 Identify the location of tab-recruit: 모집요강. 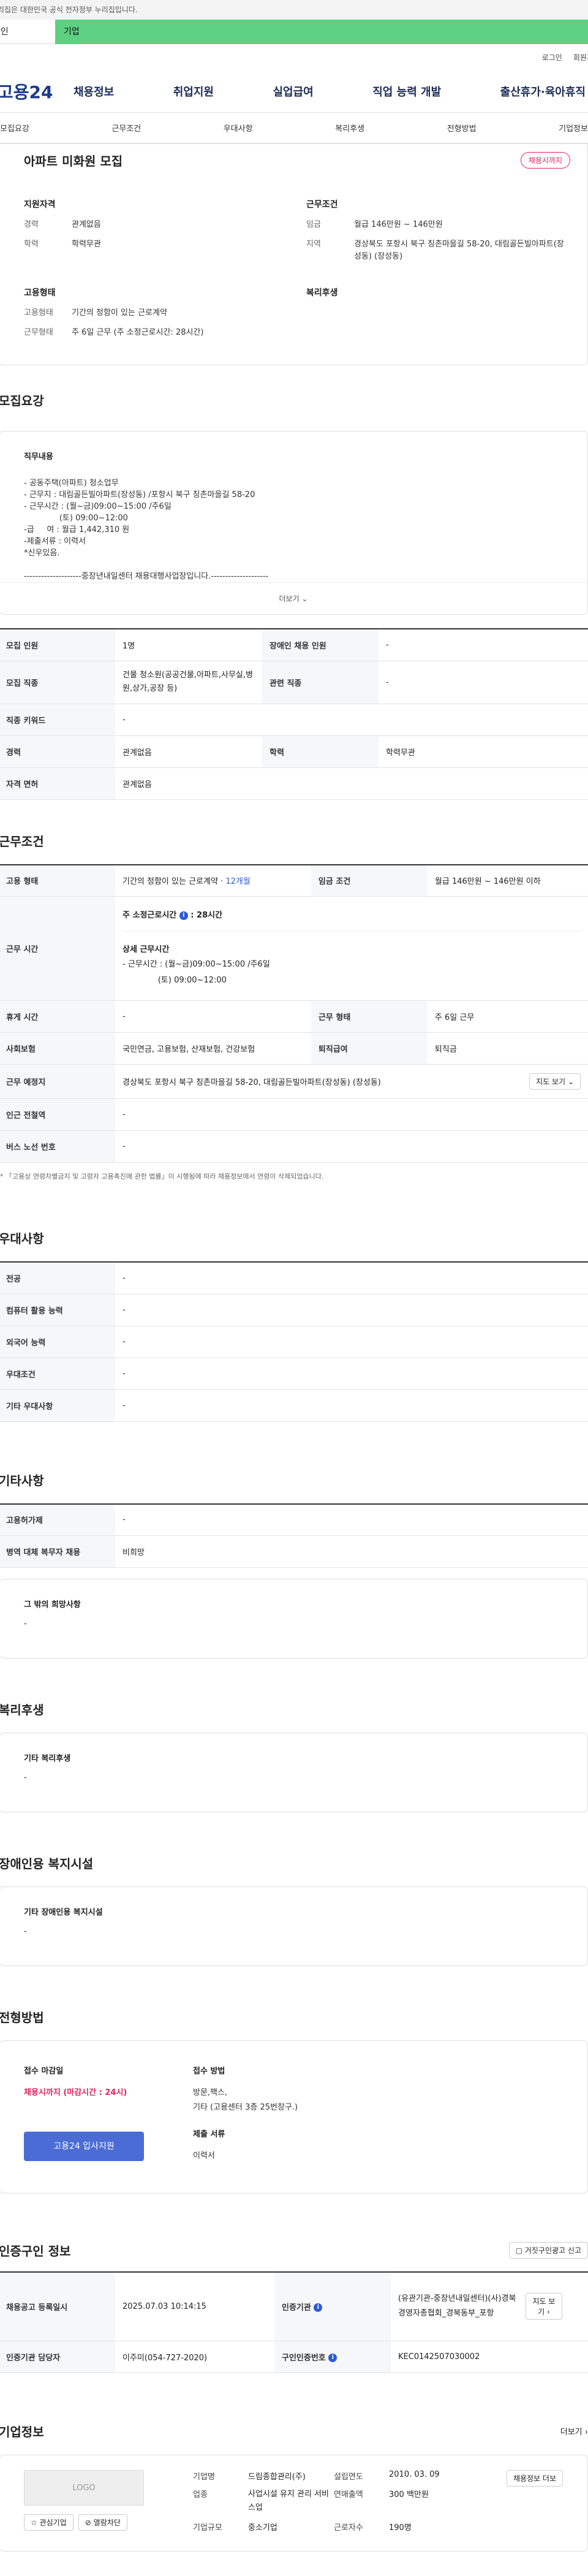
(14, 128).